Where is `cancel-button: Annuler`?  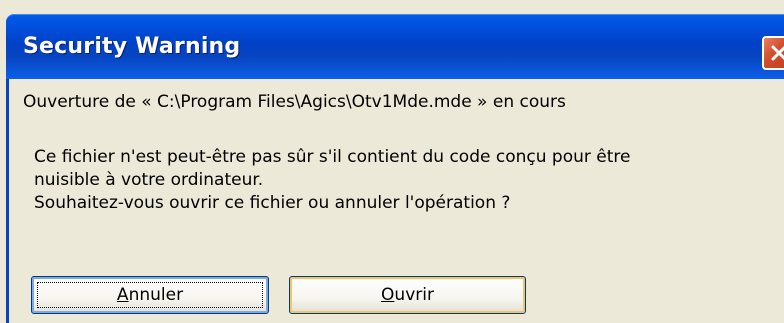
cancel-button: Annuler is located at coordinates (150, 295).